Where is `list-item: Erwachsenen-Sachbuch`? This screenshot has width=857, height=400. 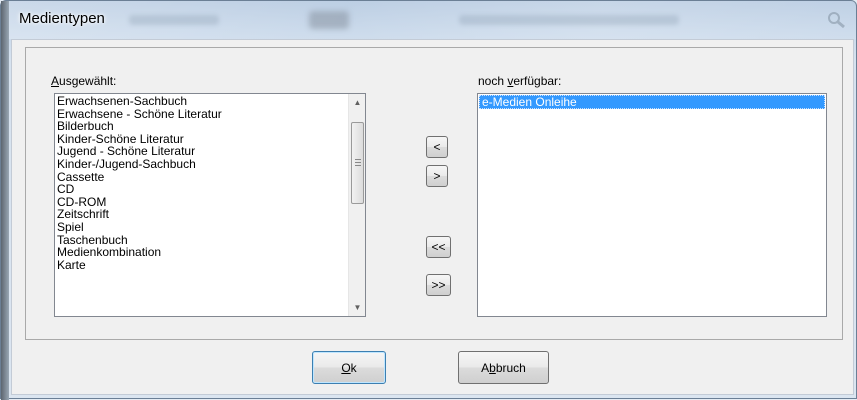 list-item: Erwachsenen-Sachbuch is located at coordinates (201, 101).